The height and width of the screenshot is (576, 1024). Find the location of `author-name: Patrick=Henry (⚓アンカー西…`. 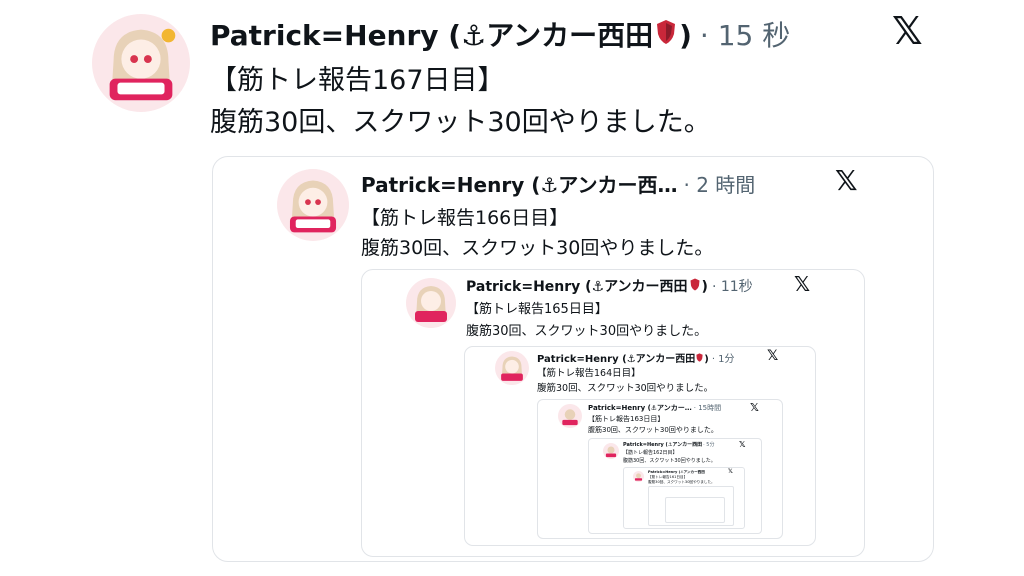

author-name: Patrick=Henry (⚓アンカー西… is located at coordinates (519, 183).